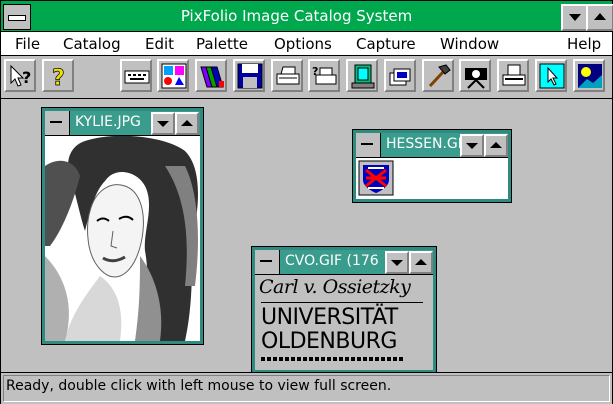  What do you see at coordinates (584, 44) in the screenshot?
I see `menu-help: Help` at bounding box center [584, 44].